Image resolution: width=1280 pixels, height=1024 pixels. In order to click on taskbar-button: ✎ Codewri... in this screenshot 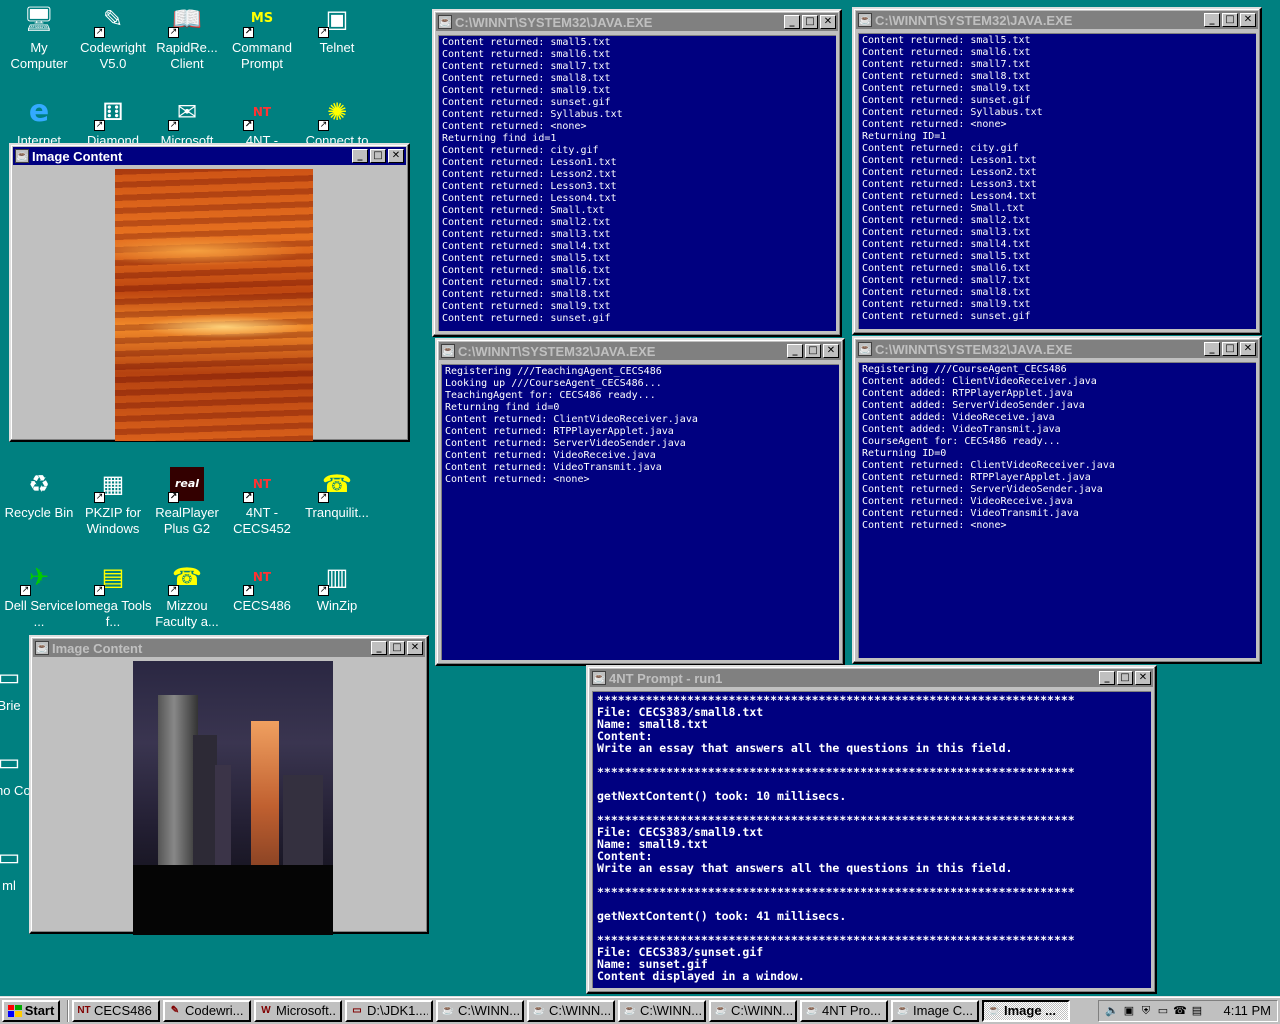, I will do `click(207, 1010)`.